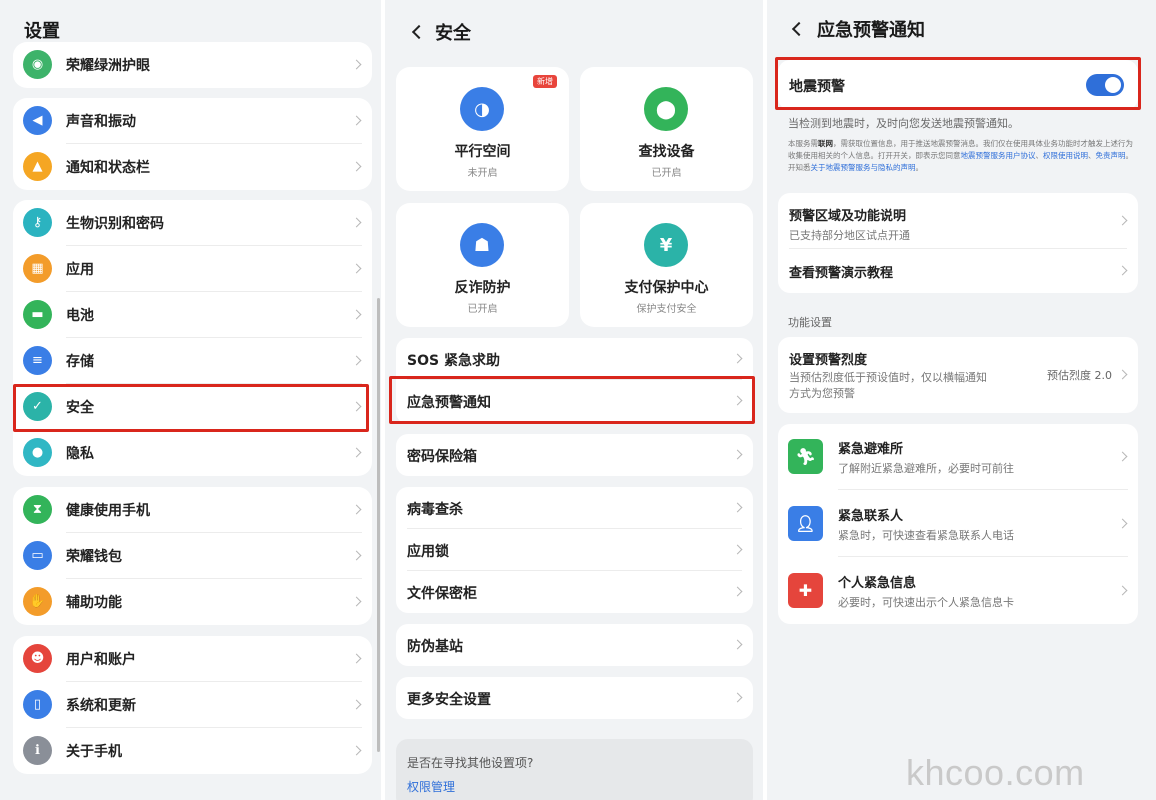 The image size is (1156, 800). I want to click on card-status: 已开启, so click(666, 173).